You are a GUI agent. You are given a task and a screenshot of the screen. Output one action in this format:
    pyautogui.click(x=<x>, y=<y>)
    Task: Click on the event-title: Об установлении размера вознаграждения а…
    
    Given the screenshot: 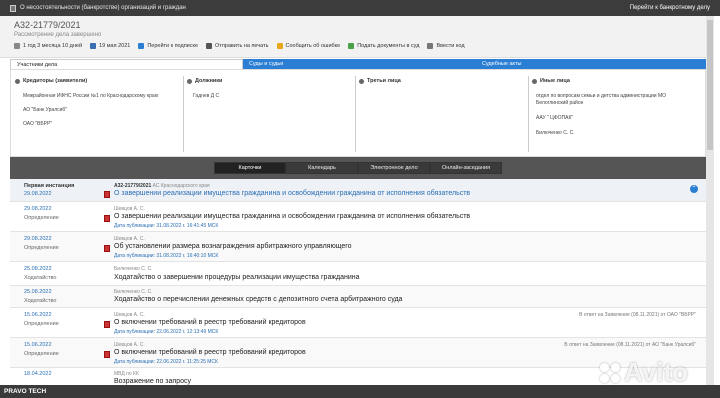 What is the action you would take?
    pyautogui.click(x=233, y=246)
    